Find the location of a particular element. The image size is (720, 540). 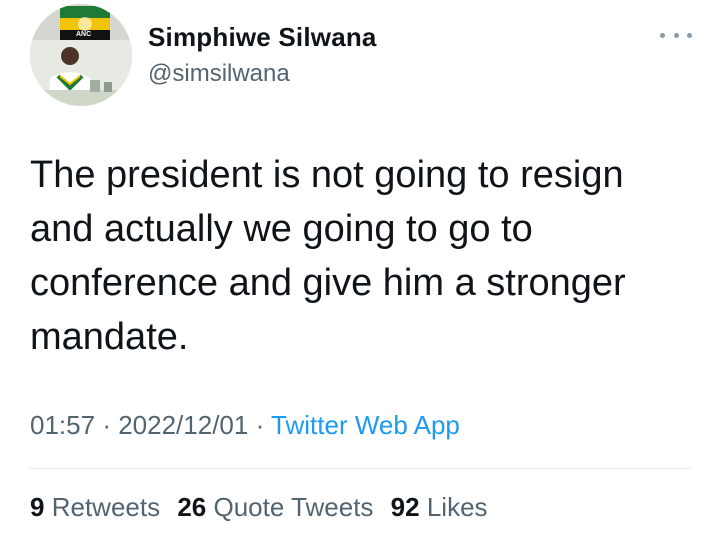

likes-label: Likes is located at coordinates (457, 507).